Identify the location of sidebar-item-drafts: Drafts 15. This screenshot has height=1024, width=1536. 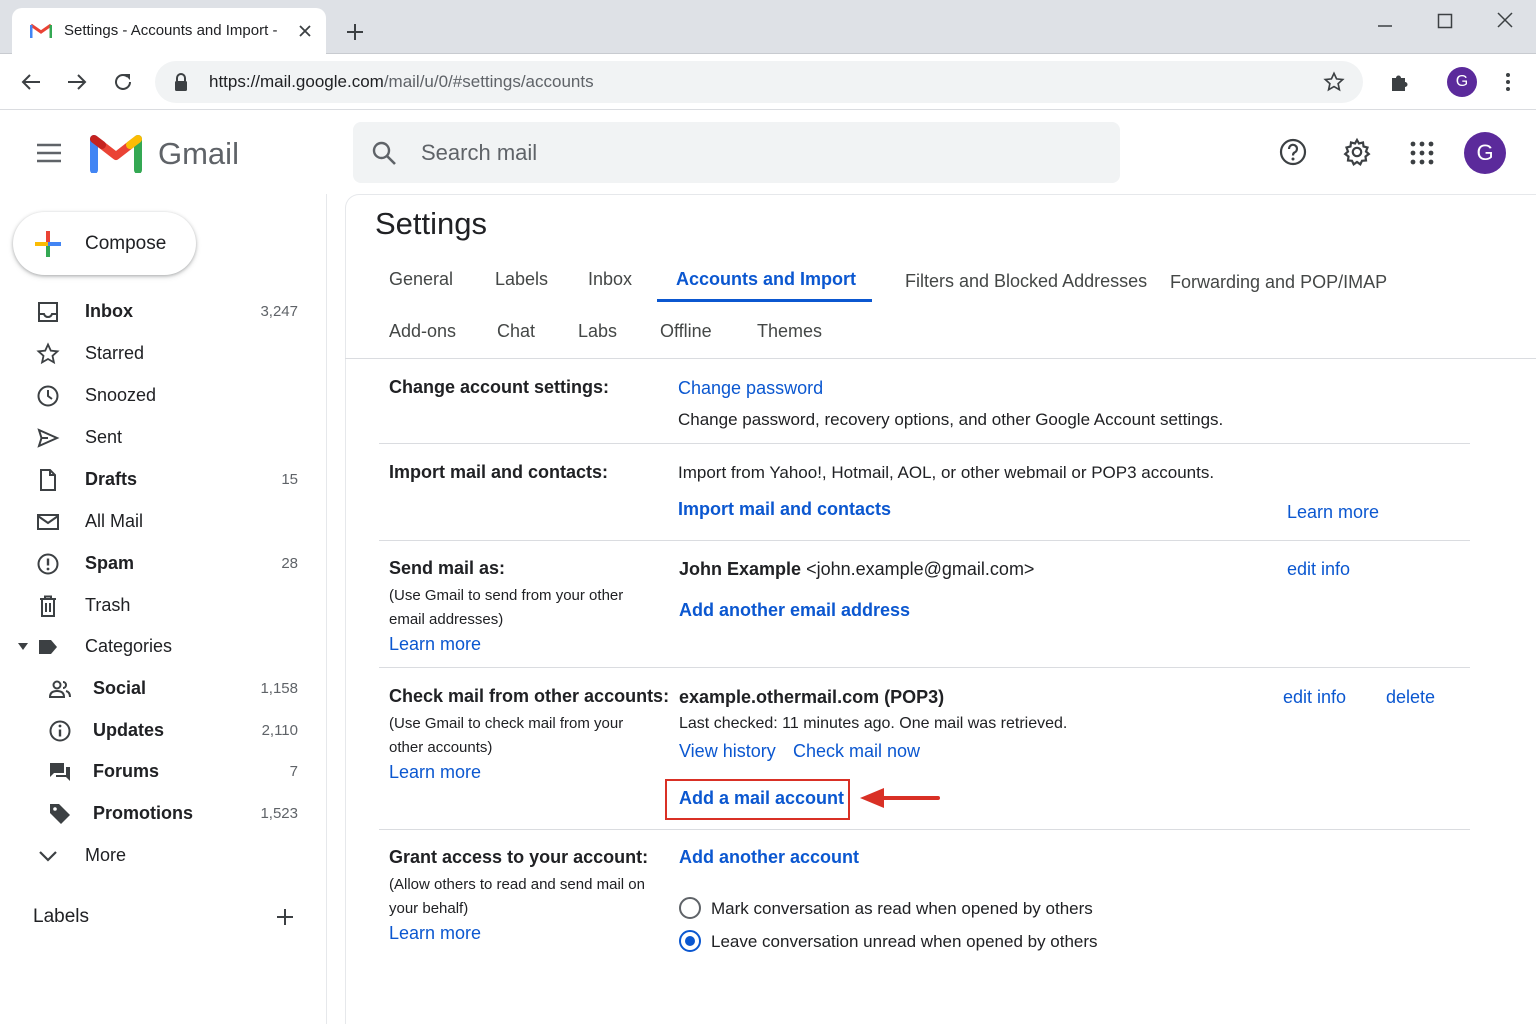
(160, 480).